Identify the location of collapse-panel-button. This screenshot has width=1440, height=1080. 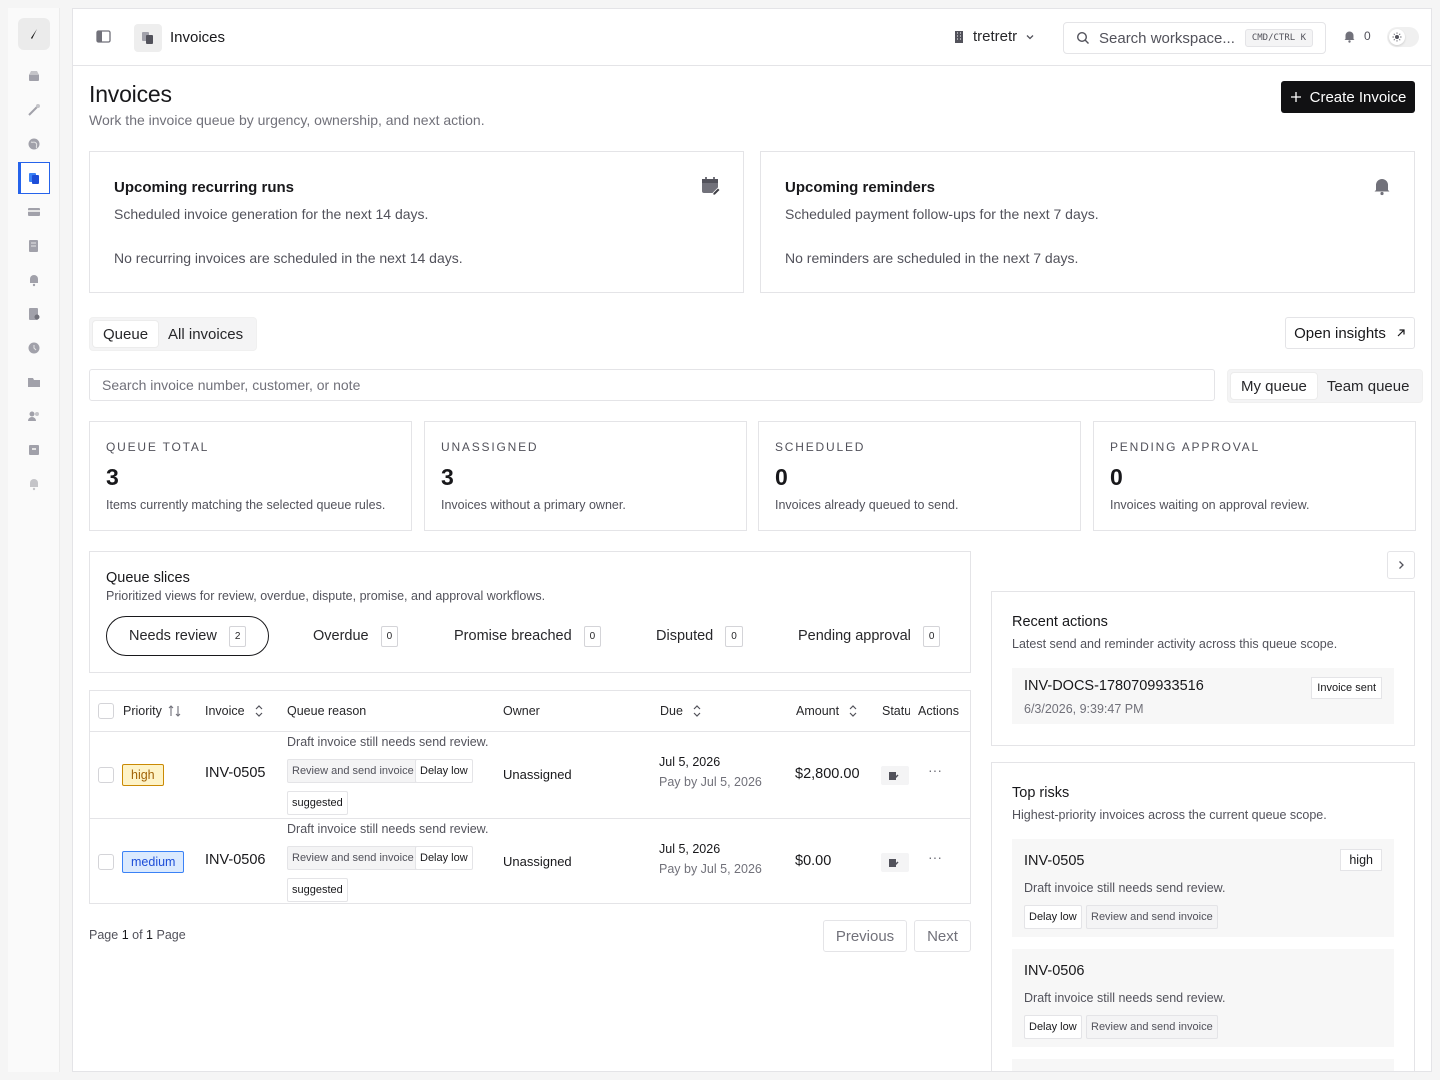
(1401, 565).